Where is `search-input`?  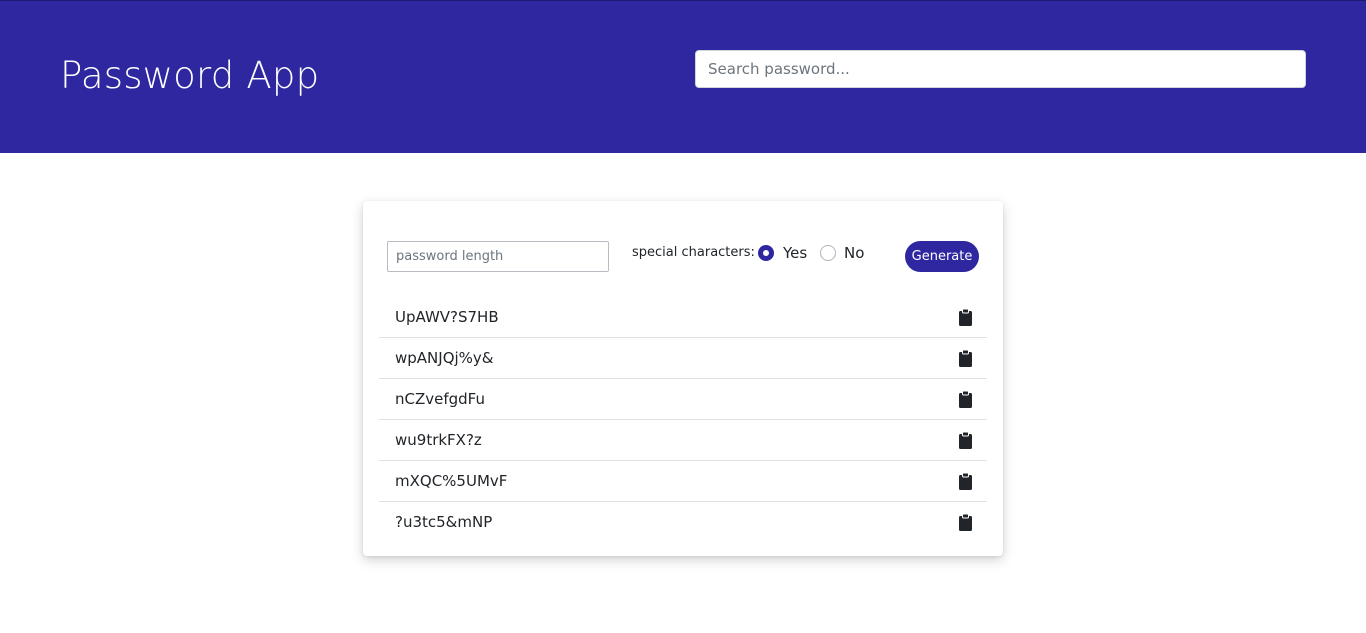 search-input is located at coordinates (1000, 69).